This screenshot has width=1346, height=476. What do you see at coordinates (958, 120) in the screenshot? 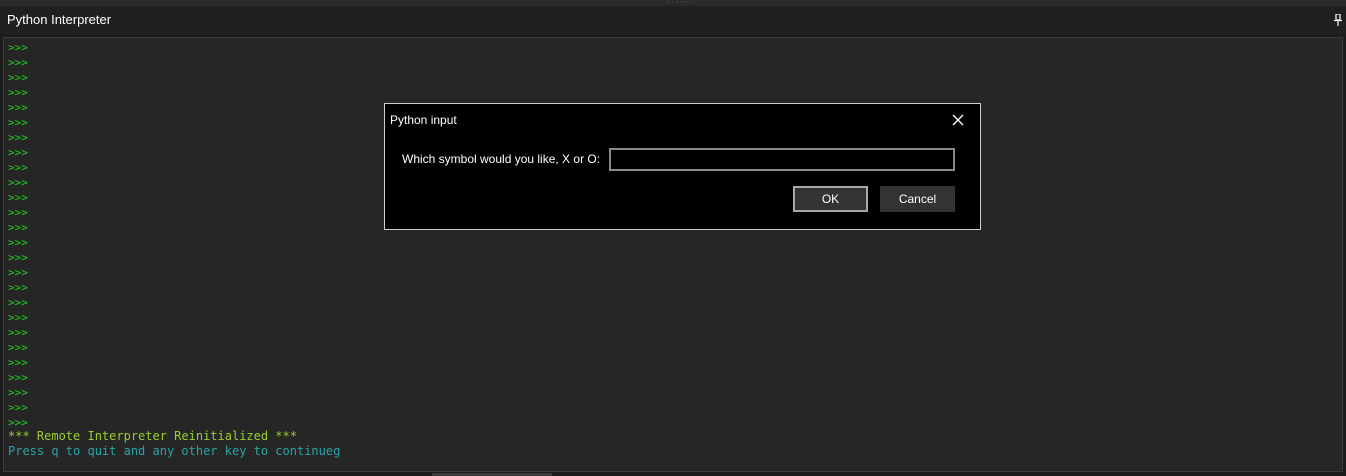
I see `close-icon` at bounding box center [958, 120].